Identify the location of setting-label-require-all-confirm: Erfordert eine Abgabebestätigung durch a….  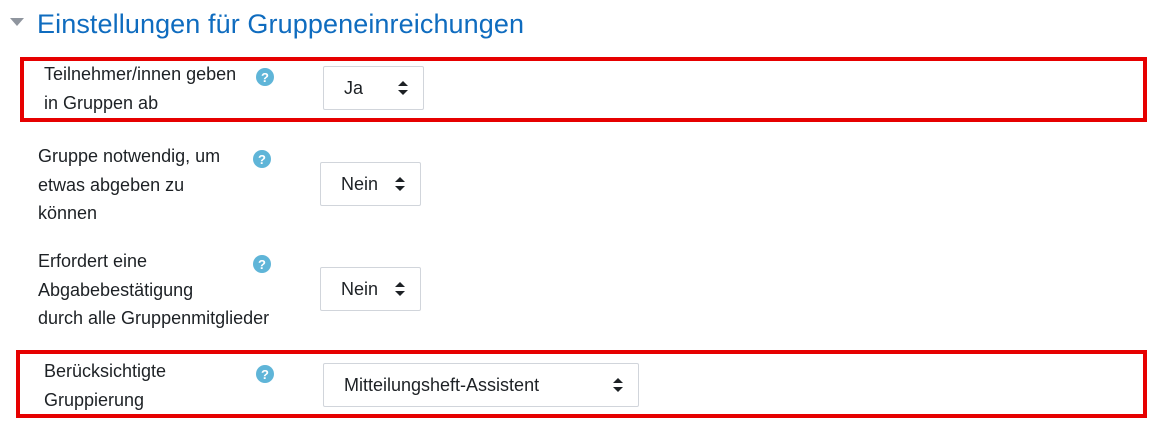
(153, 290).